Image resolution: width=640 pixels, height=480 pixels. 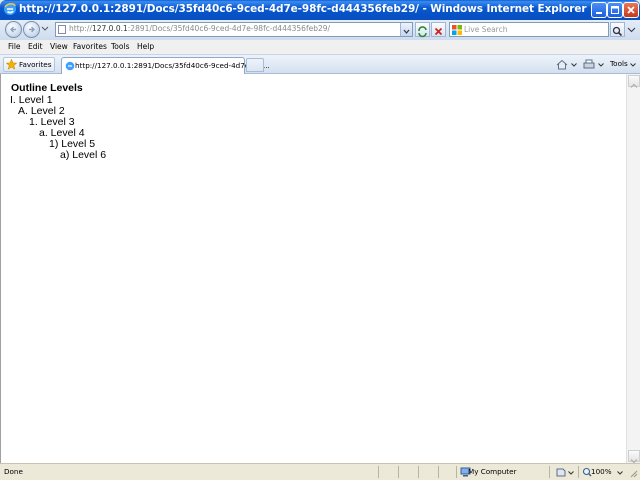 I want to click on chevron-down-icon, so click(x=406, y=31).